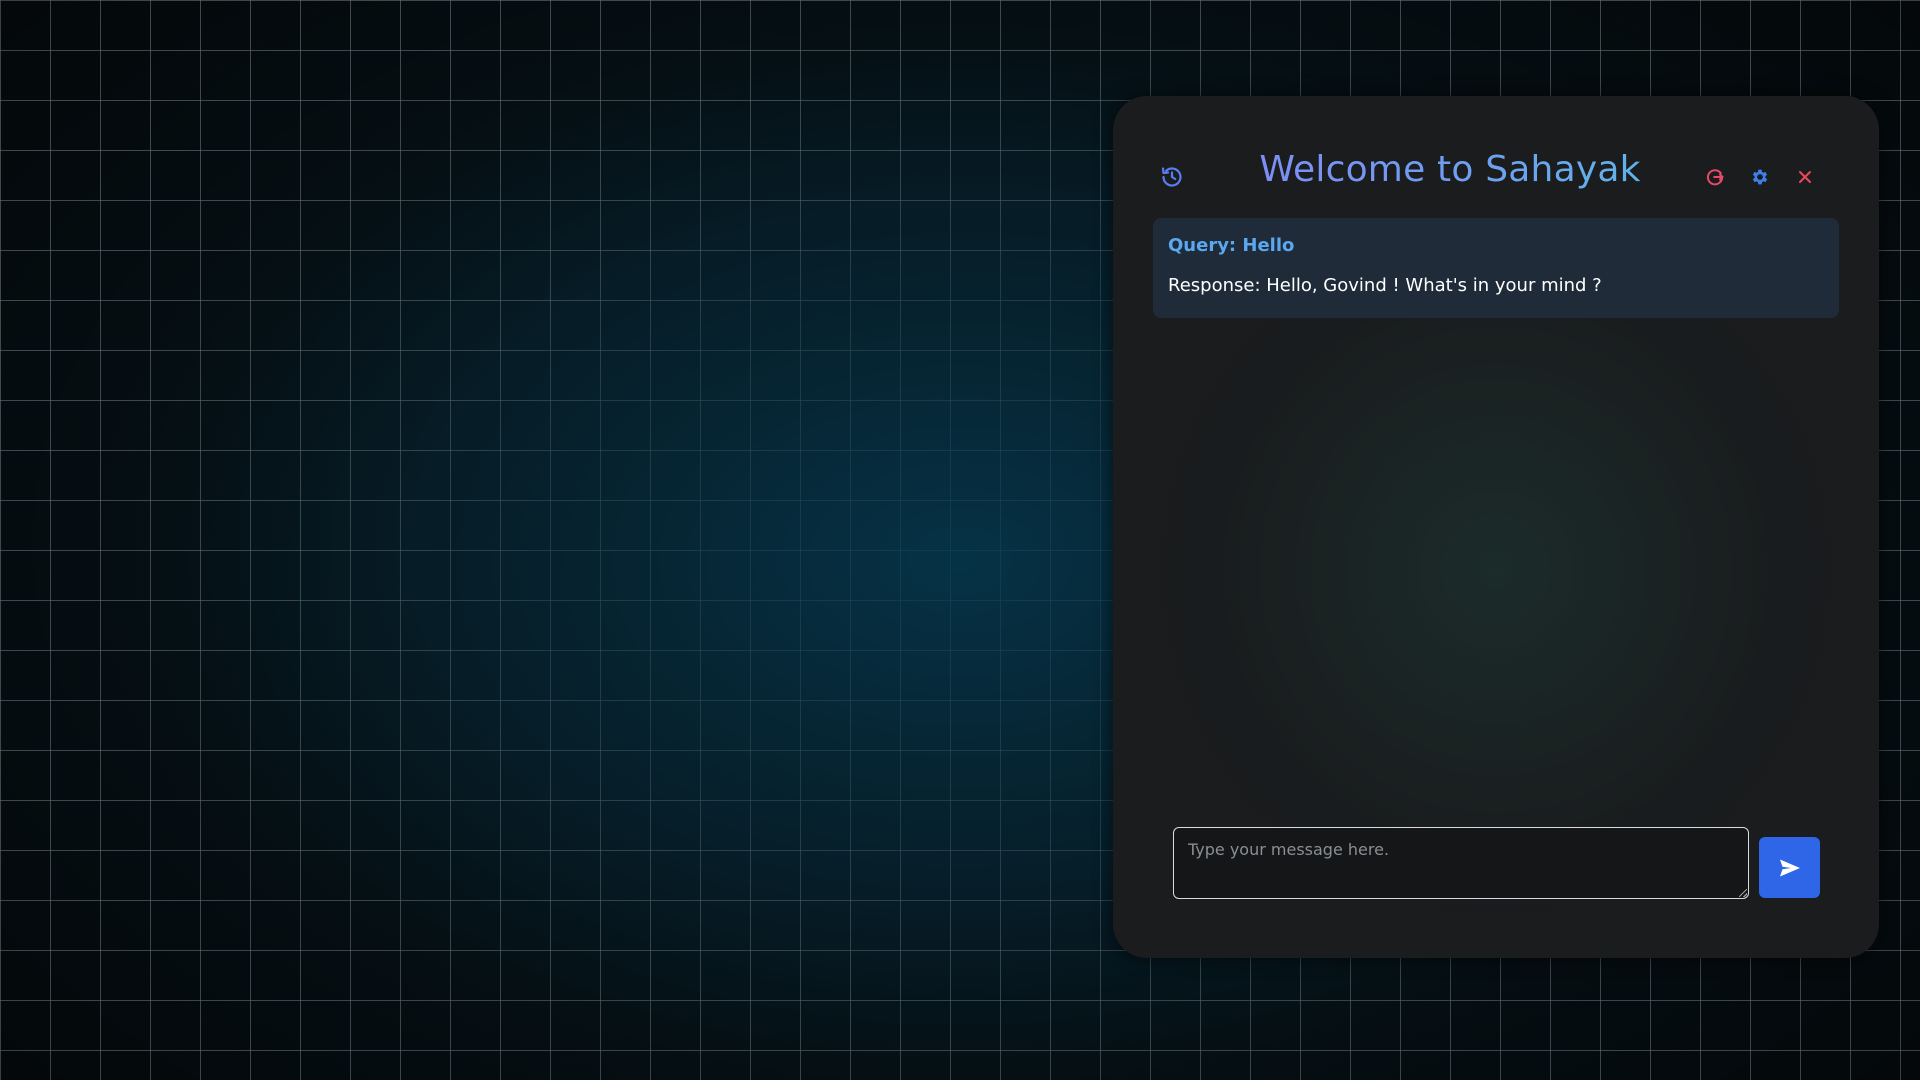 Image resolution: width=1920 pixels, height=1080 pixels. Describe the element at coordinates (1450, 170) in the screenshot. I see `page-title: Welcome to Sahayak` at that location.